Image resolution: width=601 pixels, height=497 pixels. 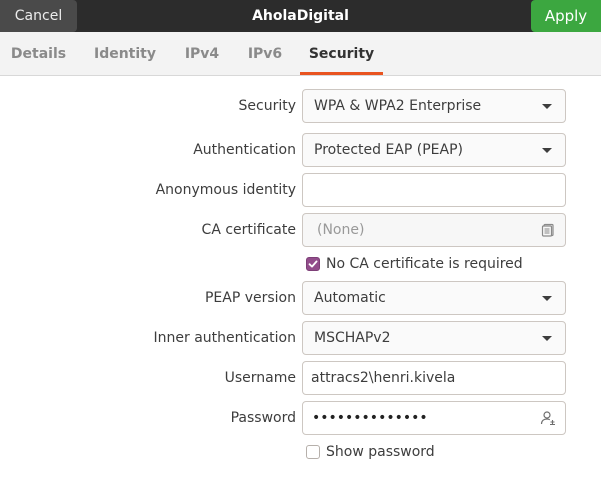 I want to click on no-ca-required-row: No CA certificate is required, so click(x=414, y=264).